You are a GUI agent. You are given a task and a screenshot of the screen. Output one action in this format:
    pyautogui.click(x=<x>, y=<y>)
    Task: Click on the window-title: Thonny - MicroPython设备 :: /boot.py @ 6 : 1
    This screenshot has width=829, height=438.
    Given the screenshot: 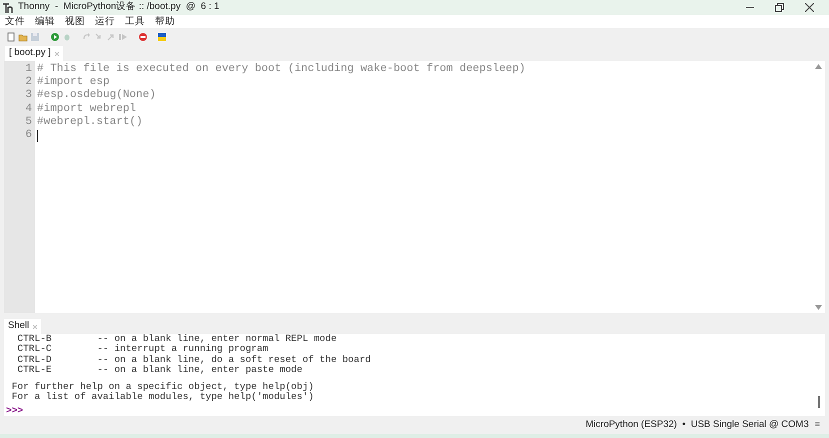 What is the action you would take?
    pyautogui.click(x=119, y=7)
    